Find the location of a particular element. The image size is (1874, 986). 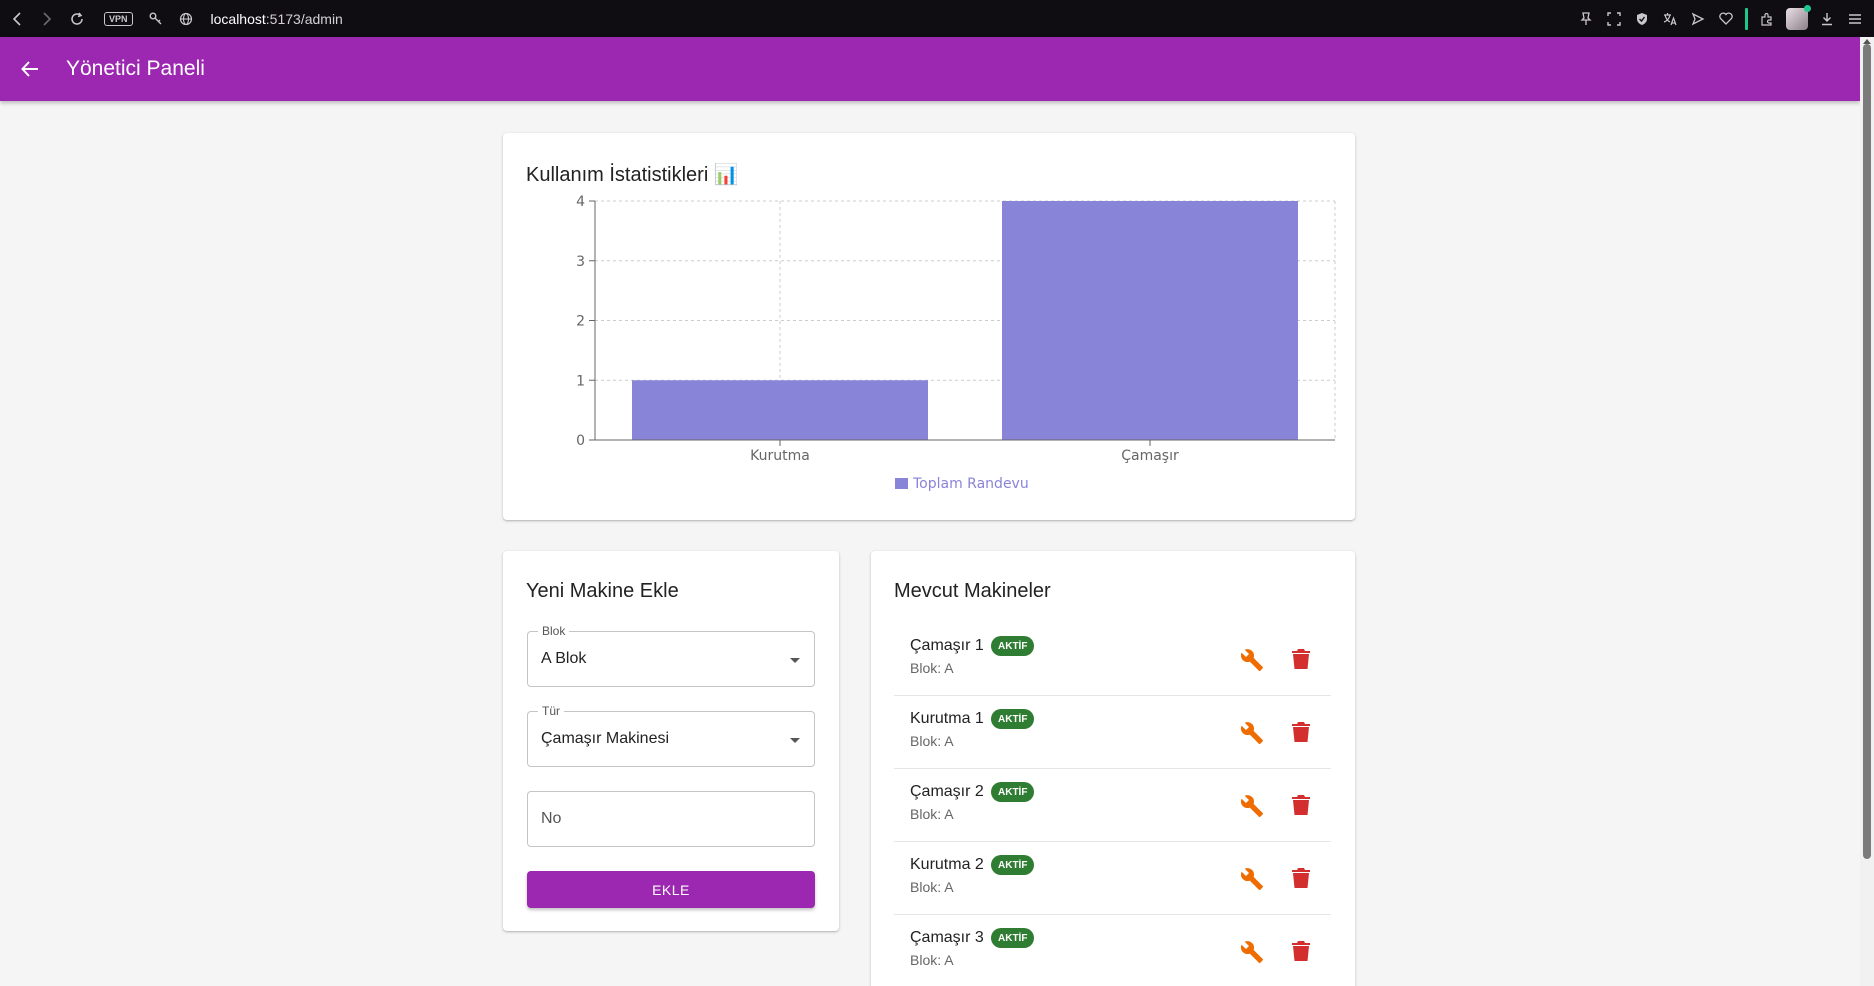

app-bar: Yönetici Paneli is located at coordinates (930, 69).